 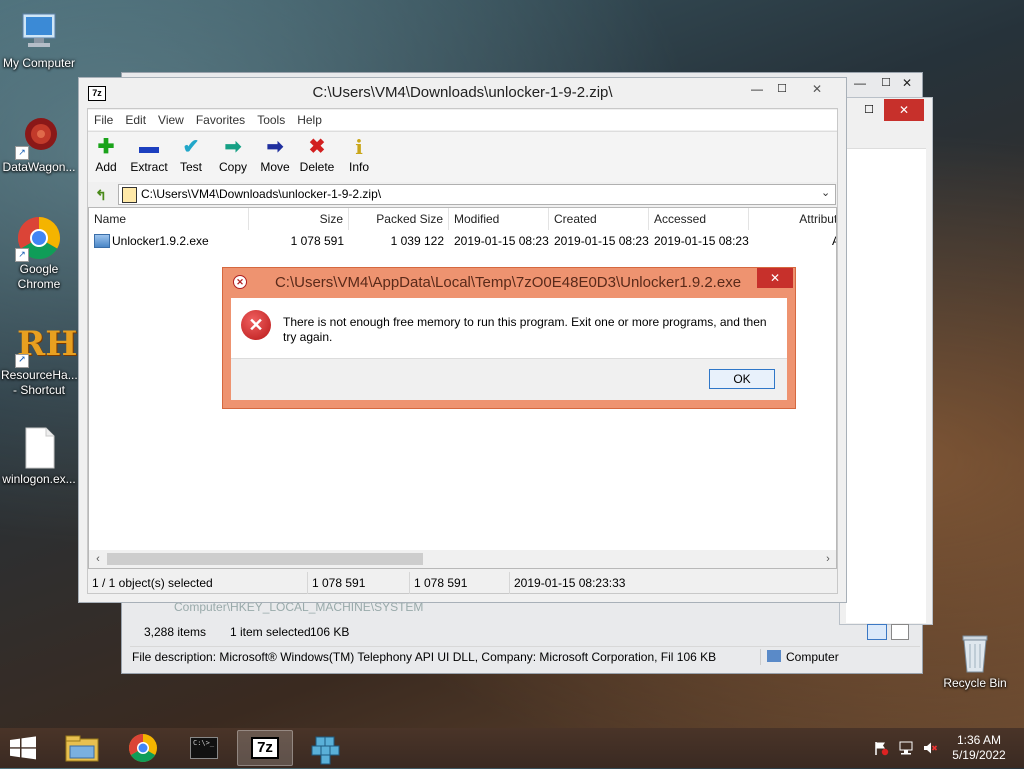 What do you see at coordinates (271, 120) in the screenshot?
I see `menu-tools: Tools` at bounding box center [271, 120].